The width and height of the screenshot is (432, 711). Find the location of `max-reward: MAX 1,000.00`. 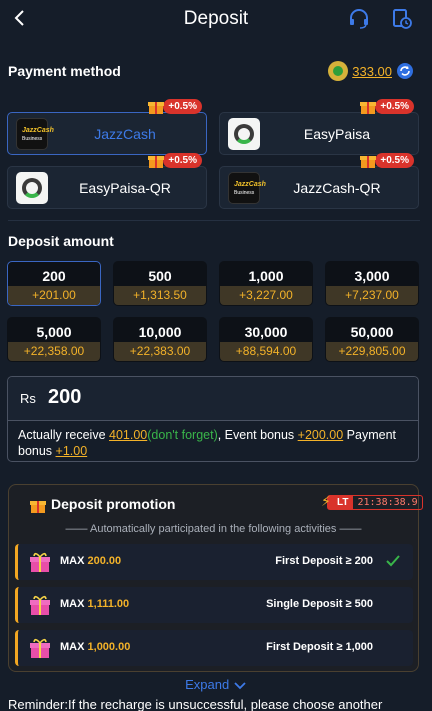

max-reward: MAX 1,000.00 is located at coordinates (95, 647).